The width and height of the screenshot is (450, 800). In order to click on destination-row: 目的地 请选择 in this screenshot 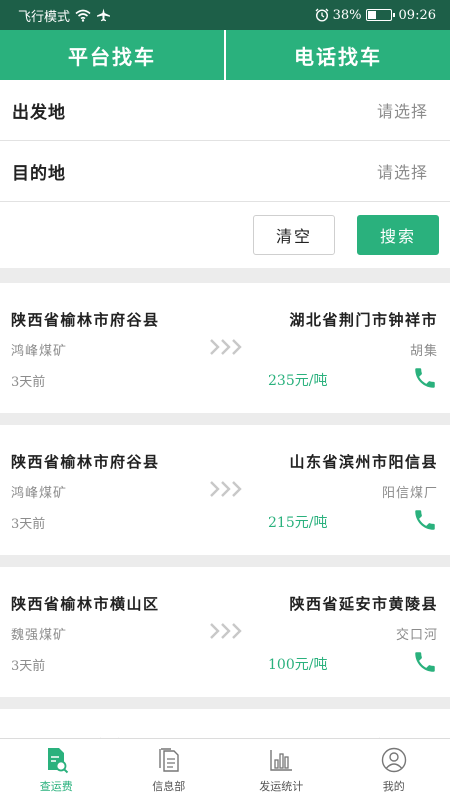, I will do `click(225, 171)`.